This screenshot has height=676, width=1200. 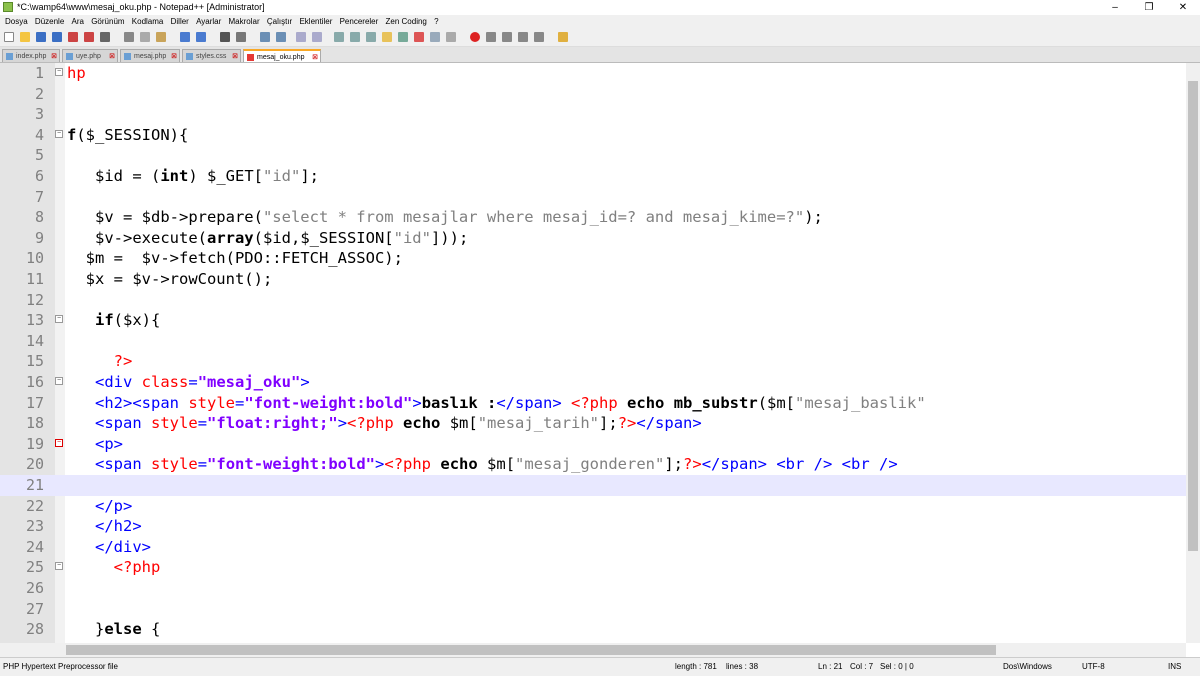 What do you see at coordinates (265, 37) in the screenshot?
I see `zoom-in-icon` at bounding box center [265, 37].